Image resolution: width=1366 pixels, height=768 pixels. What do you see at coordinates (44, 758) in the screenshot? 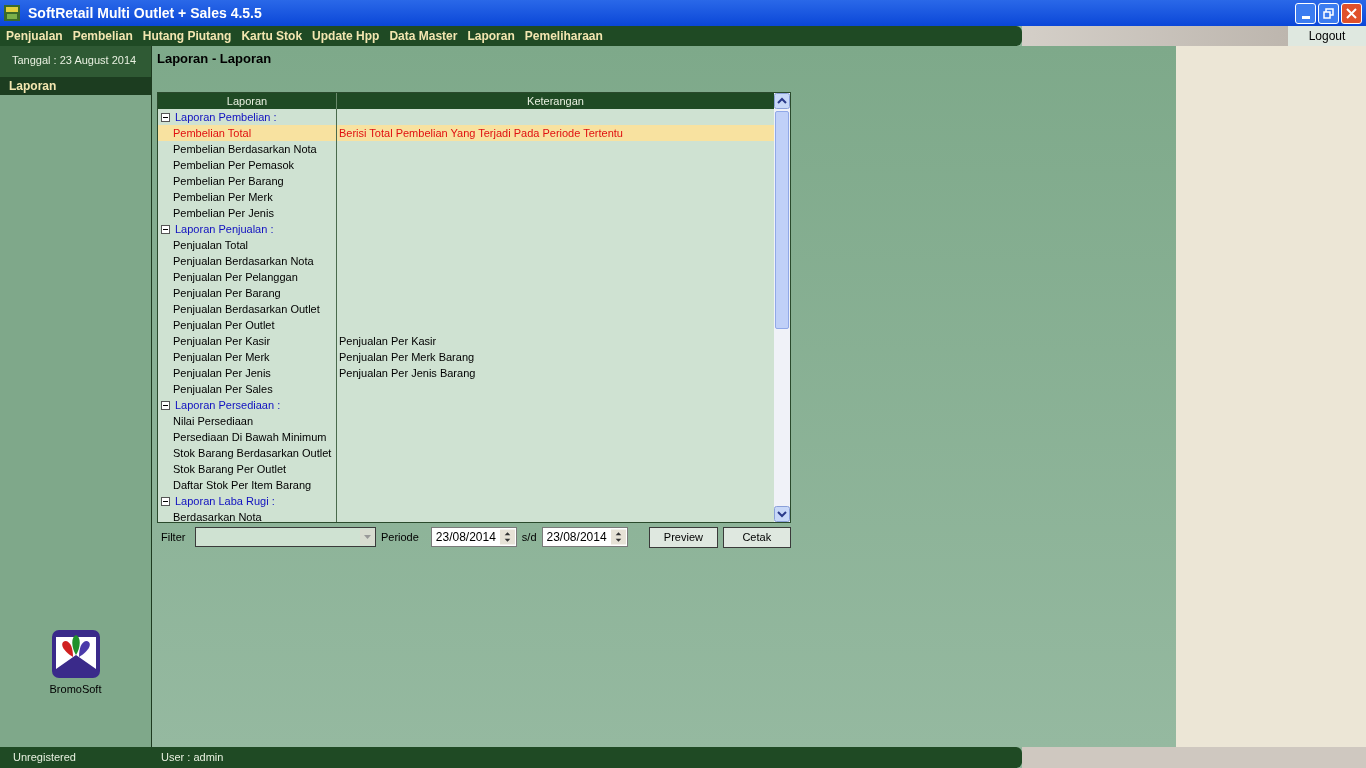
I see `status-text: Unregistered` at bounding box center [44, 758].